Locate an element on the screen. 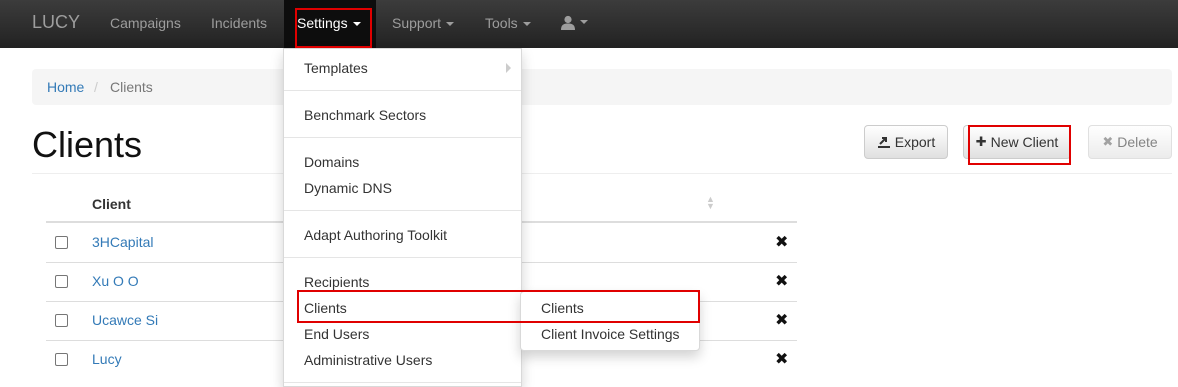 This screenshot has height=387, width=1178. clients-submenu: Clients Client Invoice Settings is located at coordinates (610, 321).